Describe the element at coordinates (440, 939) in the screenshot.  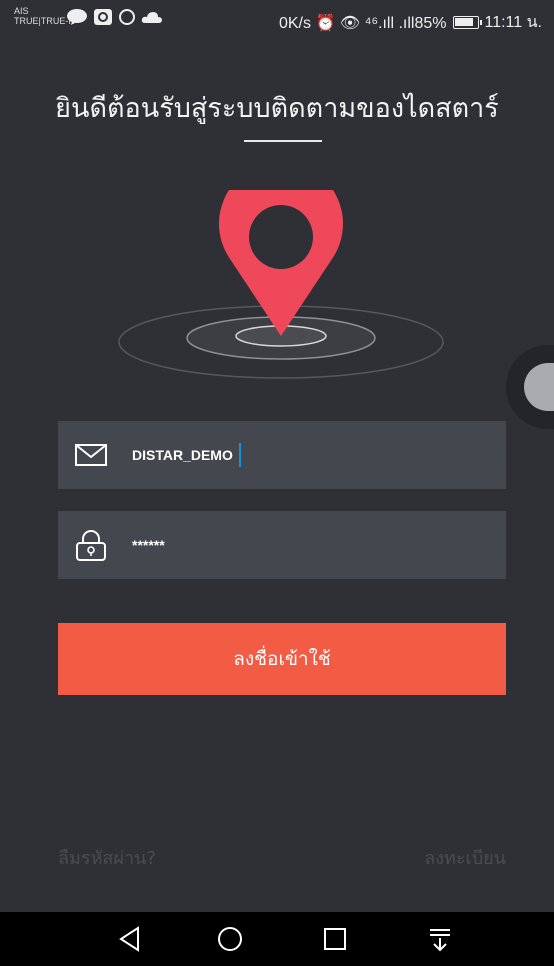
I see `notification-pull-icon` at that location.